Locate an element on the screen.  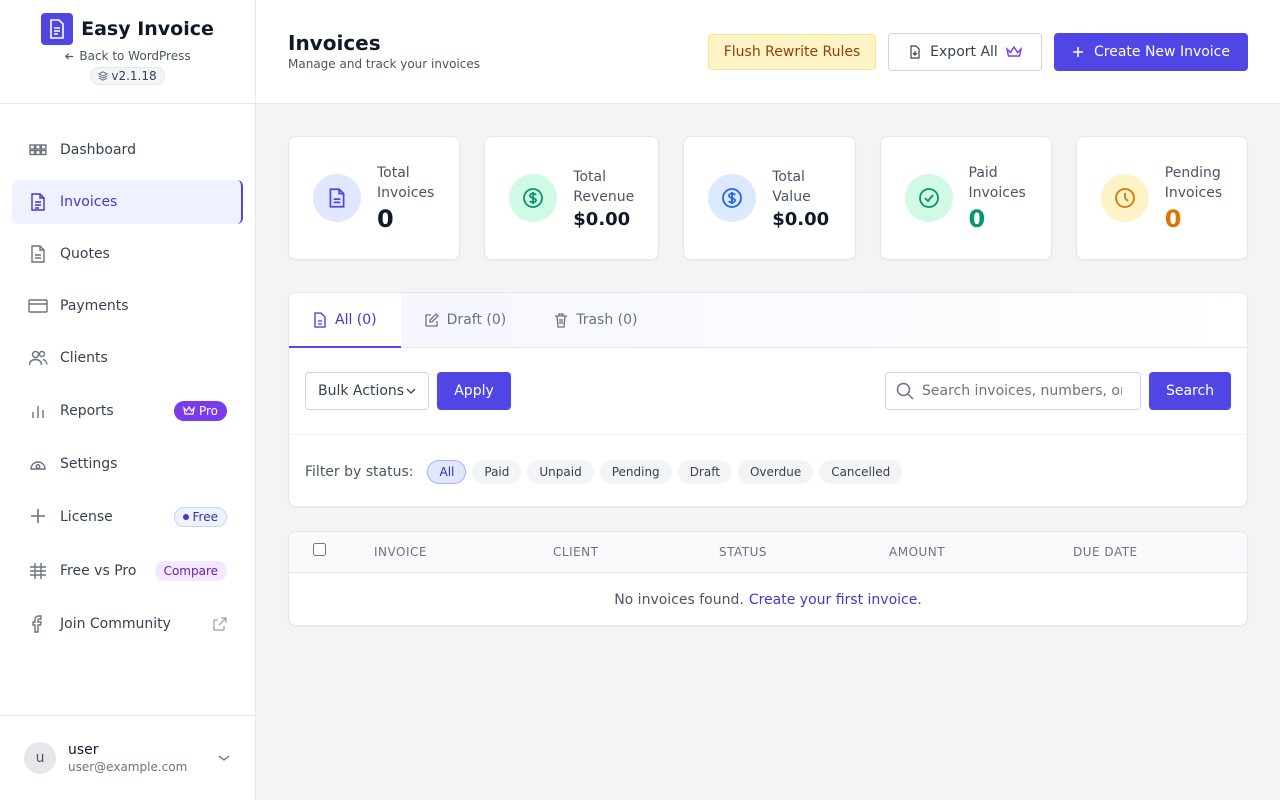
sidebar-item-free-vs-pro: Free vs Pro Compare is located at coordinates (127, 571).